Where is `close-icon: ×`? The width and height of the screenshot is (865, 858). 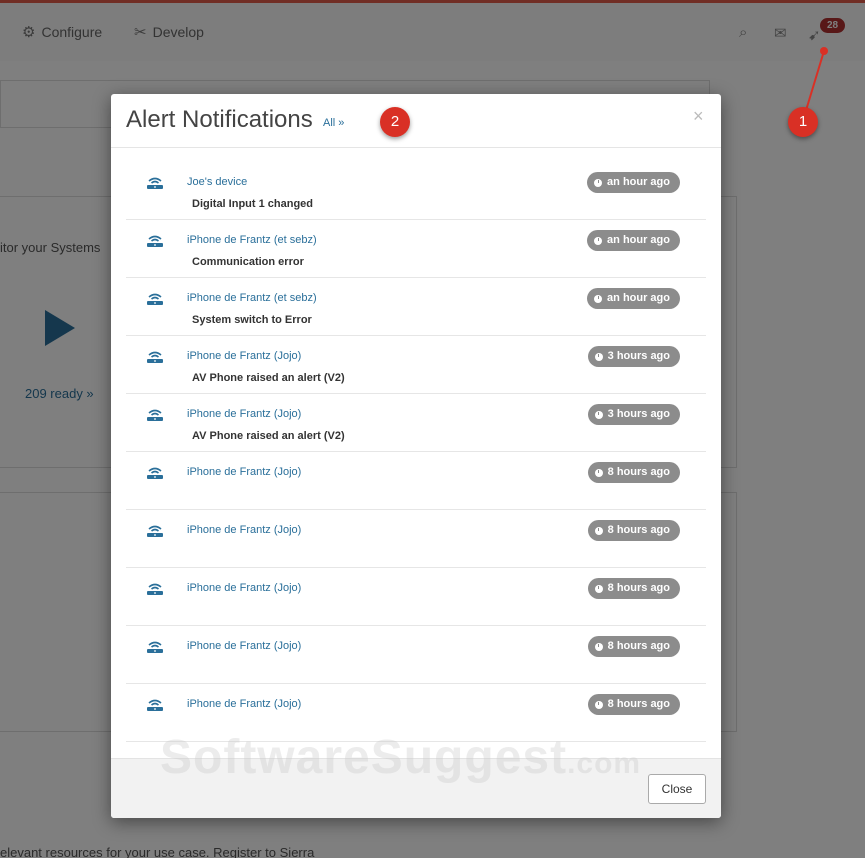
close-icon: × is located at coordinates (698, 116).